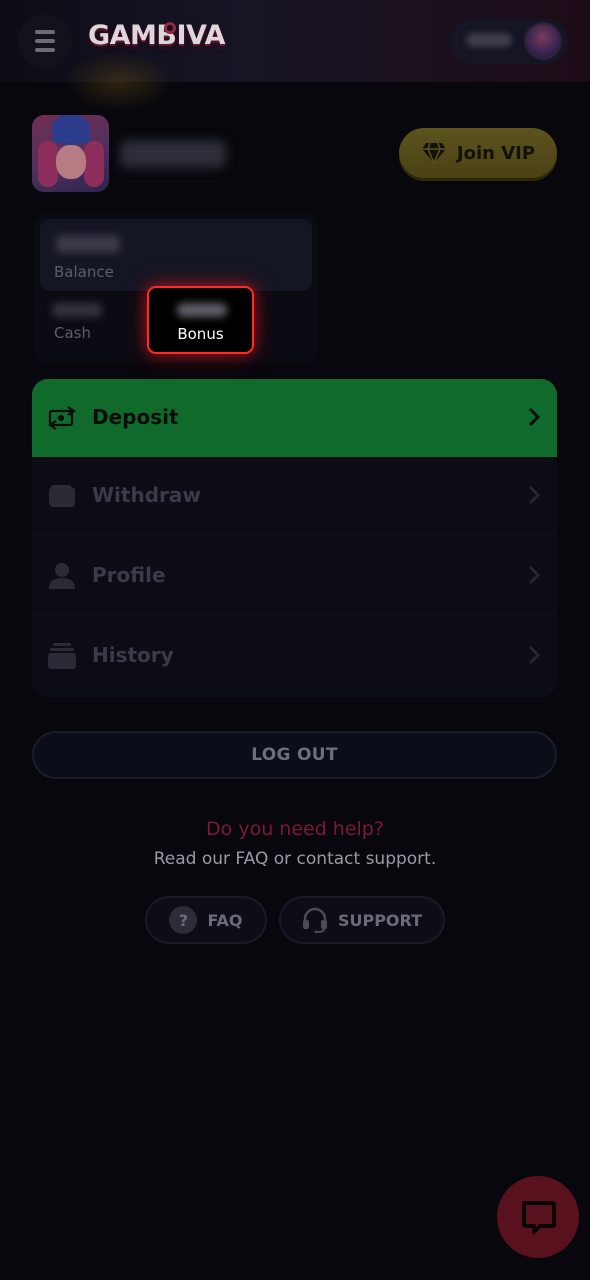  What do you see at coordinates (129, 575) in the screenshot?
I see `menu-item-label: Profile` at bounding box center [129, 575].